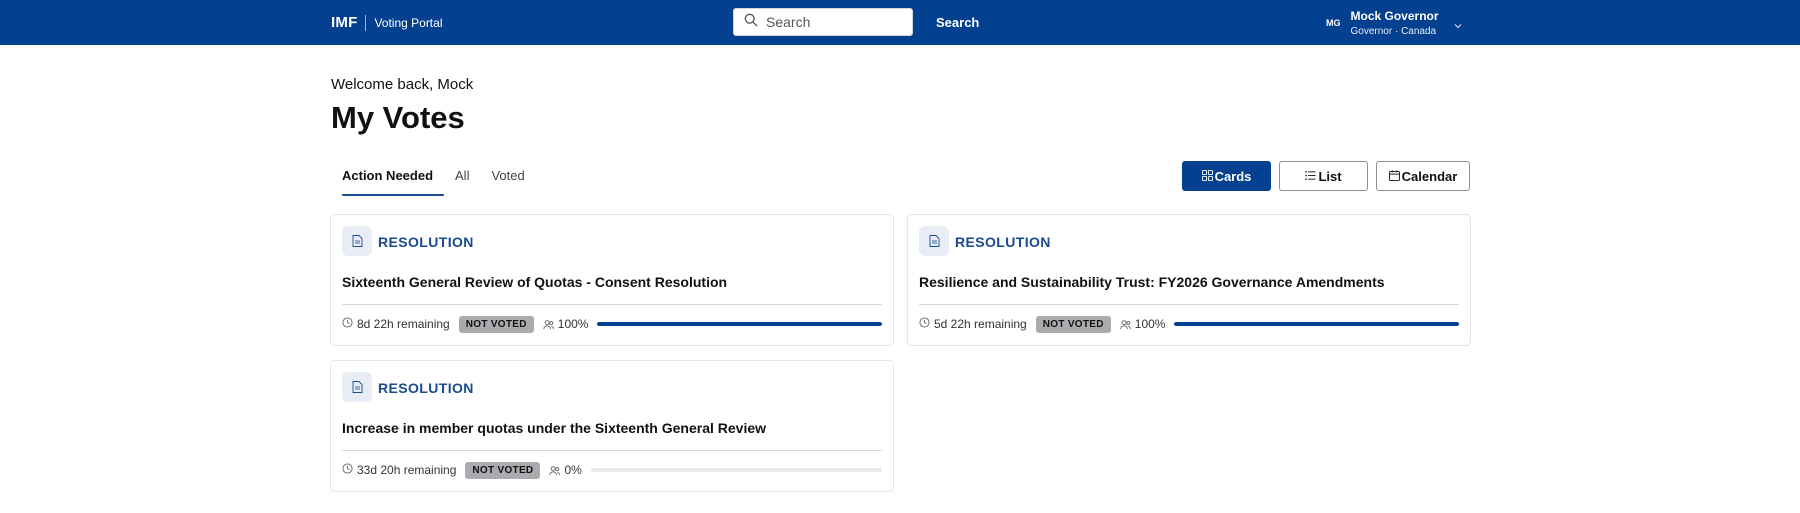 The width and height of the screenshot is (1800, 513). Describe the element at coordinates (462, 178) in the screenshot. I see `tab-all: All` at that location.